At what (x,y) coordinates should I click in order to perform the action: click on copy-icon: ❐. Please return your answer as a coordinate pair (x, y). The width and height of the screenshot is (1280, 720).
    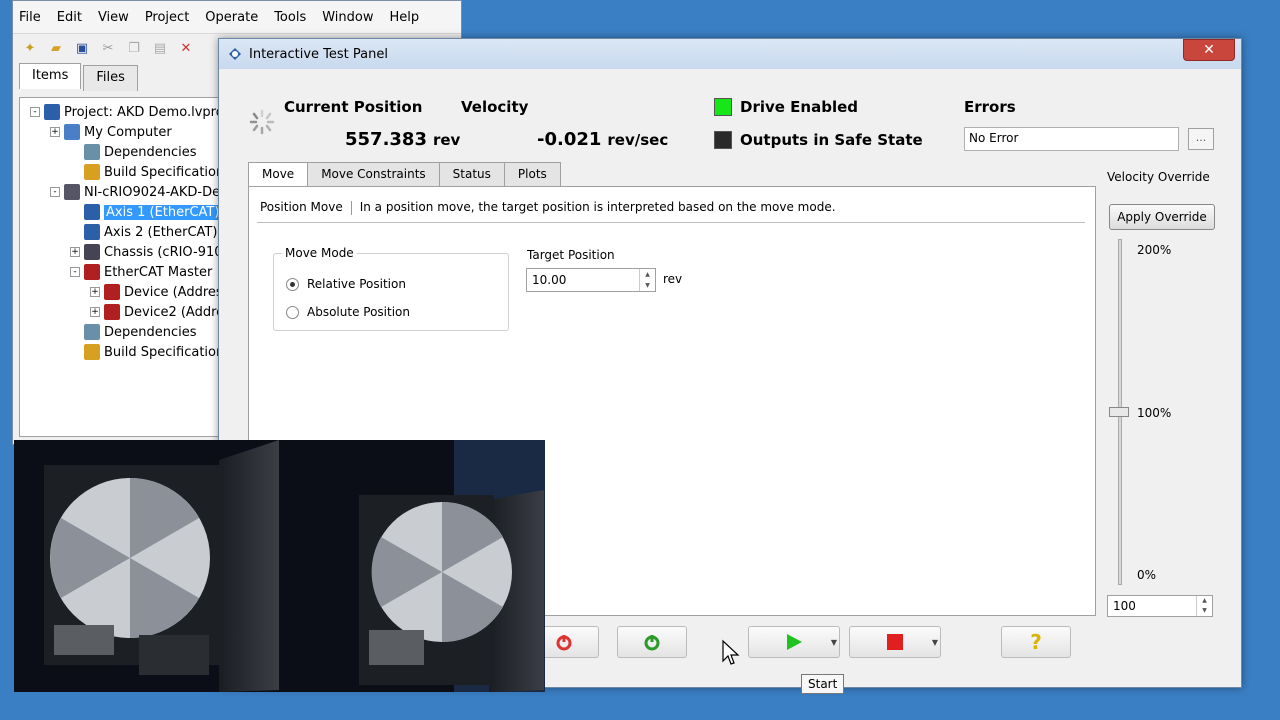
    Looking at the image, I should click on (134, 49).